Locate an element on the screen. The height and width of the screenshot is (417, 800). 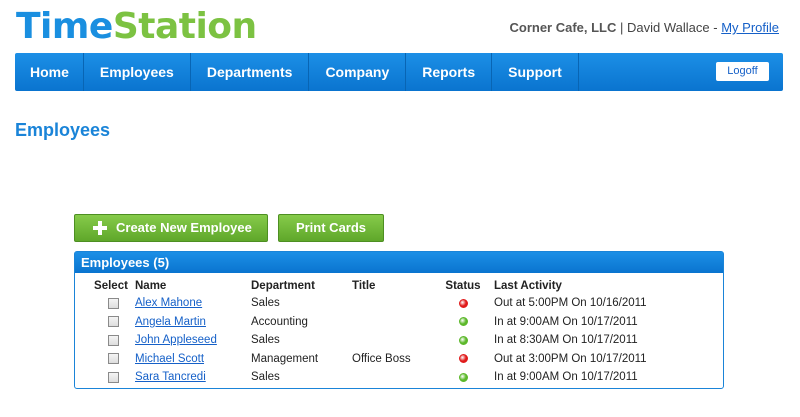
nav-support: Support is located at coordinates (535, 72).